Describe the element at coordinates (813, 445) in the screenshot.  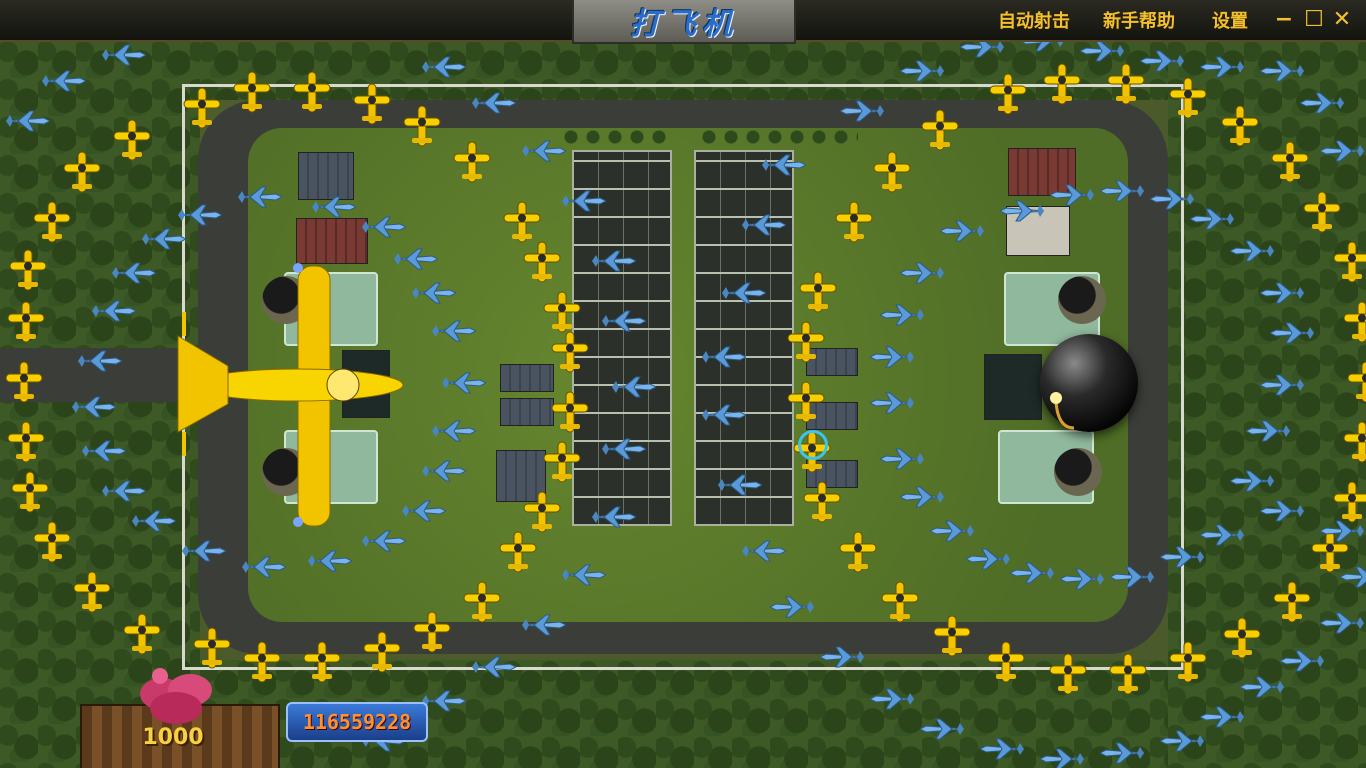
I see `crosshair-icon` at that location.